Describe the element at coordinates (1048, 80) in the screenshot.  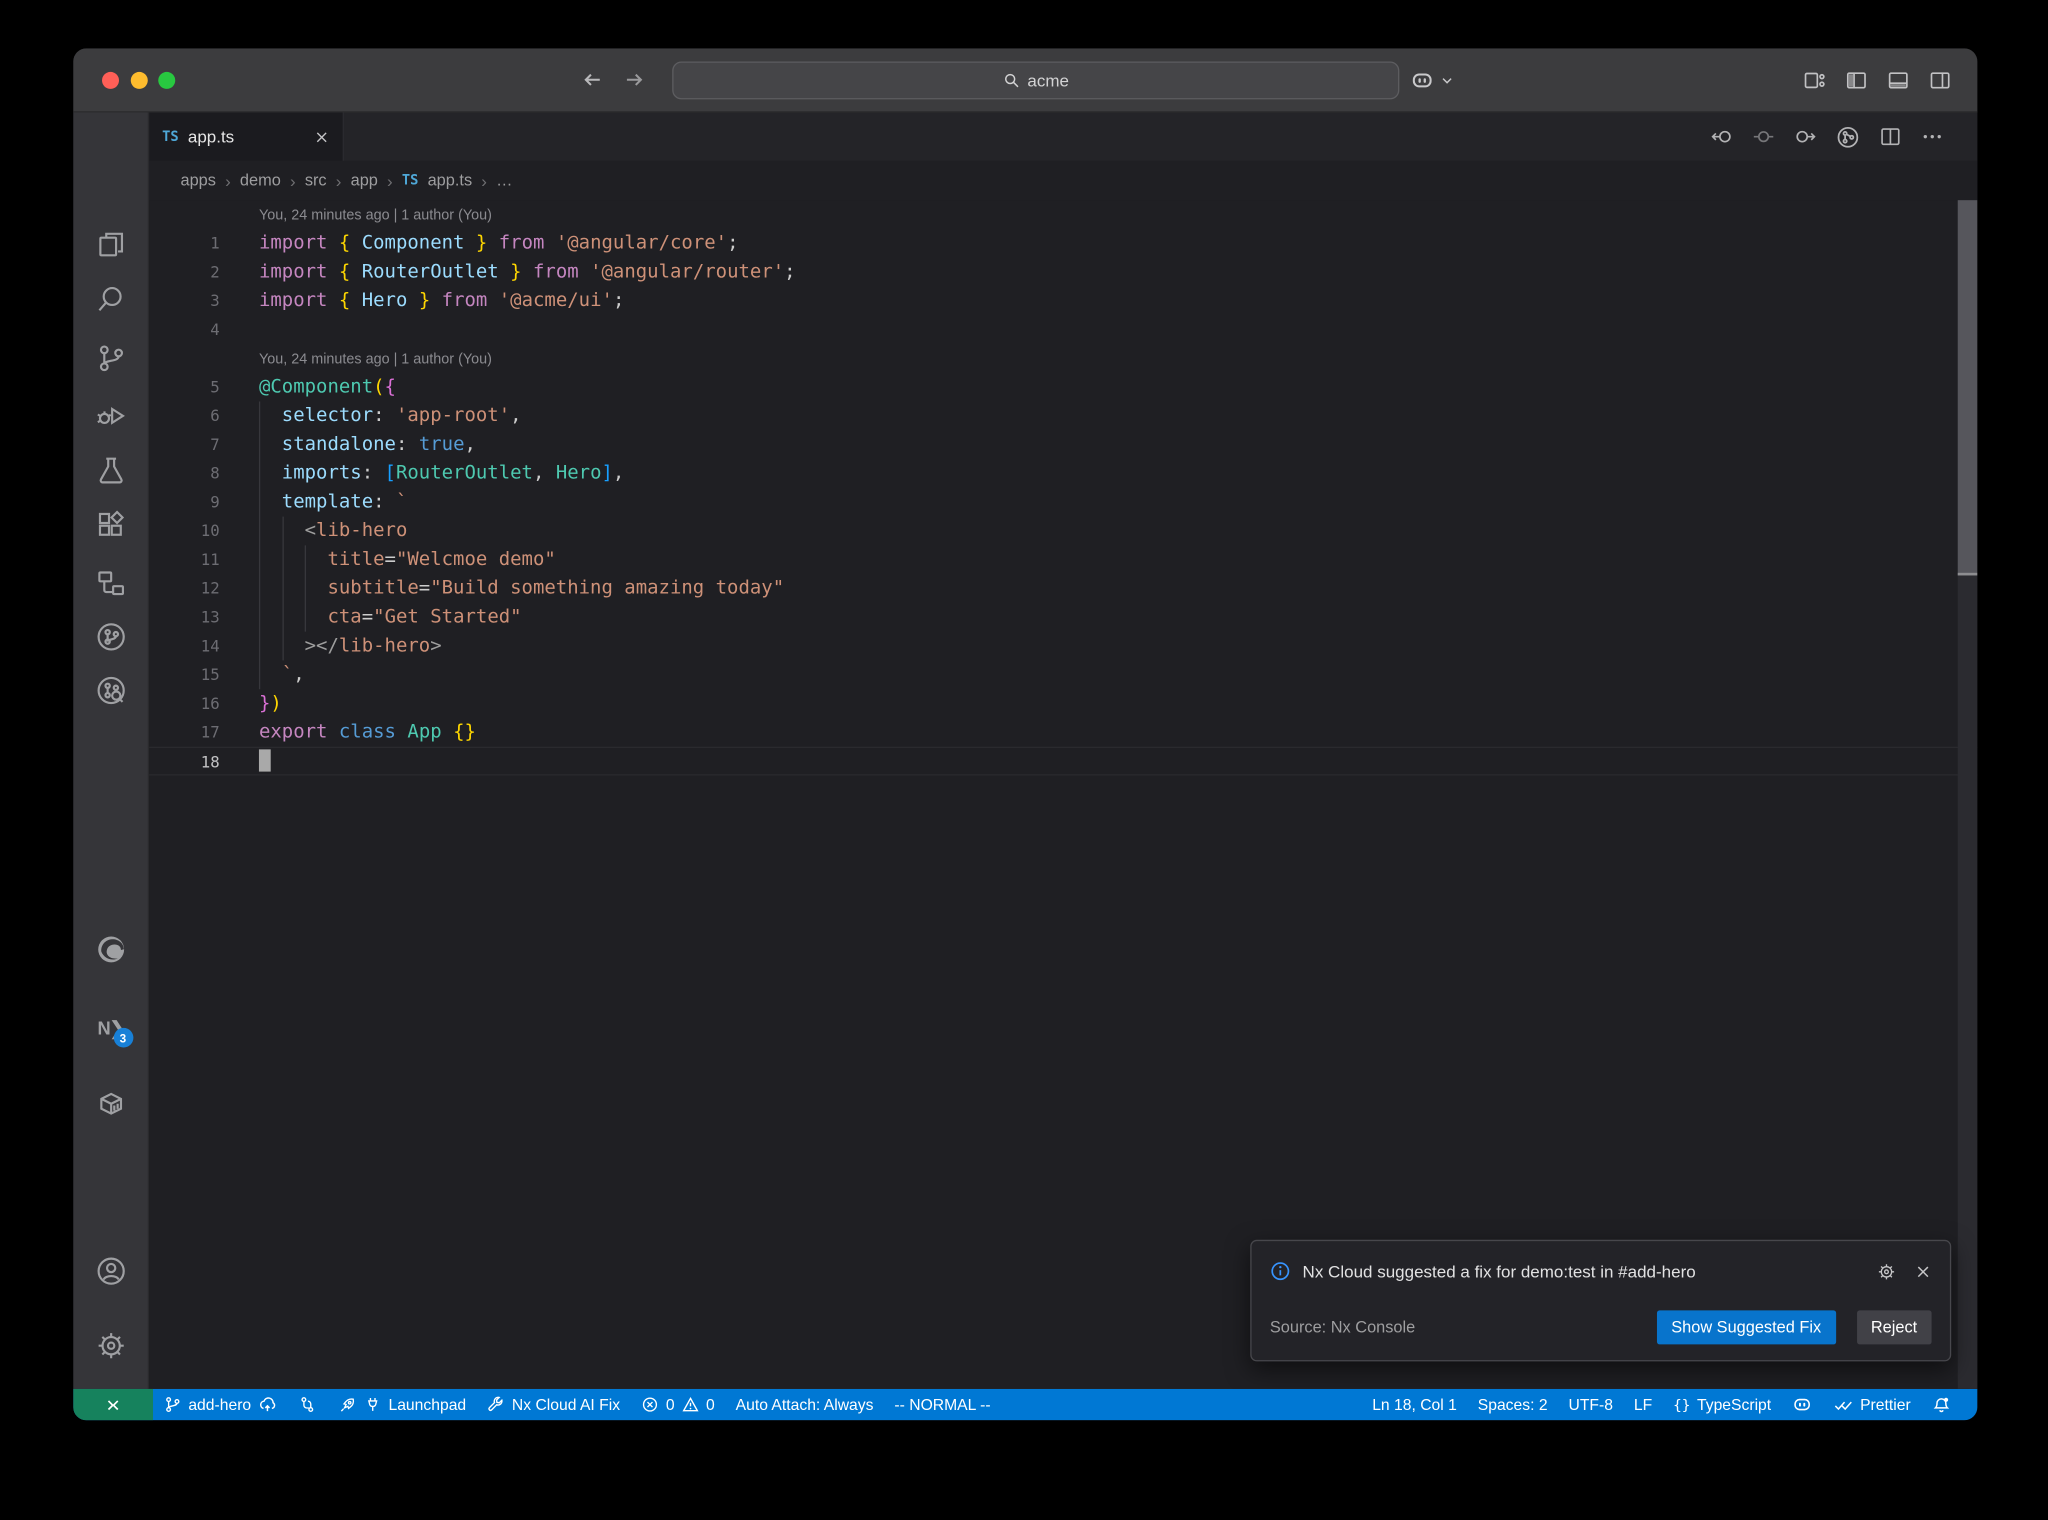
I see `search-value: acme` at that location.